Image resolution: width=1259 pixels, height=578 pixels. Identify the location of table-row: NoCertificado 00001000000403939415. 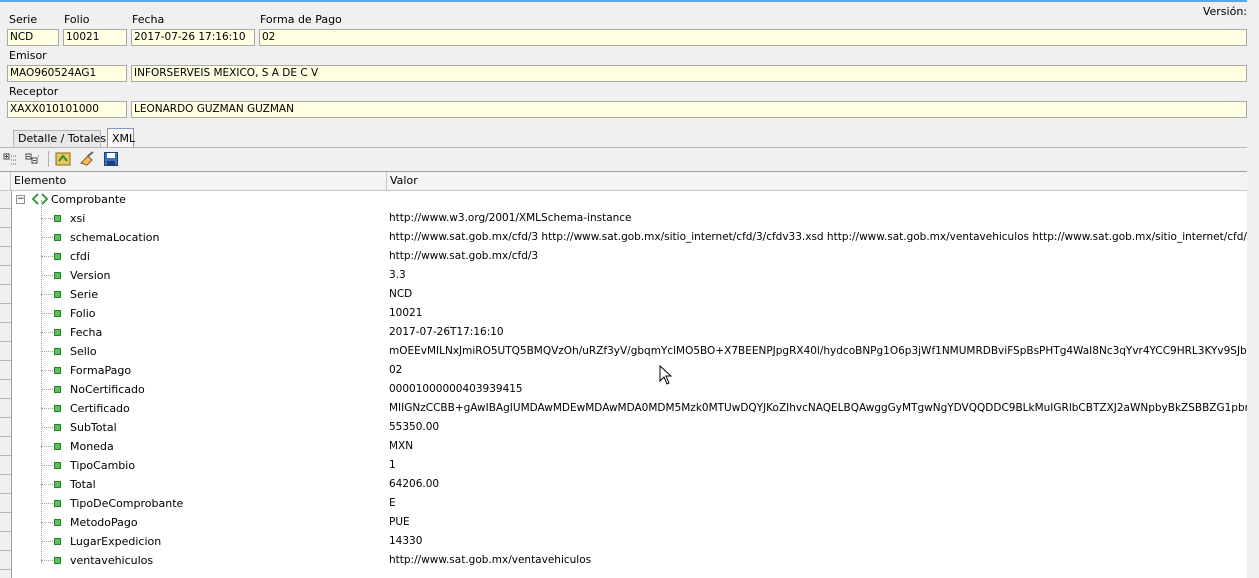
(623, 389).